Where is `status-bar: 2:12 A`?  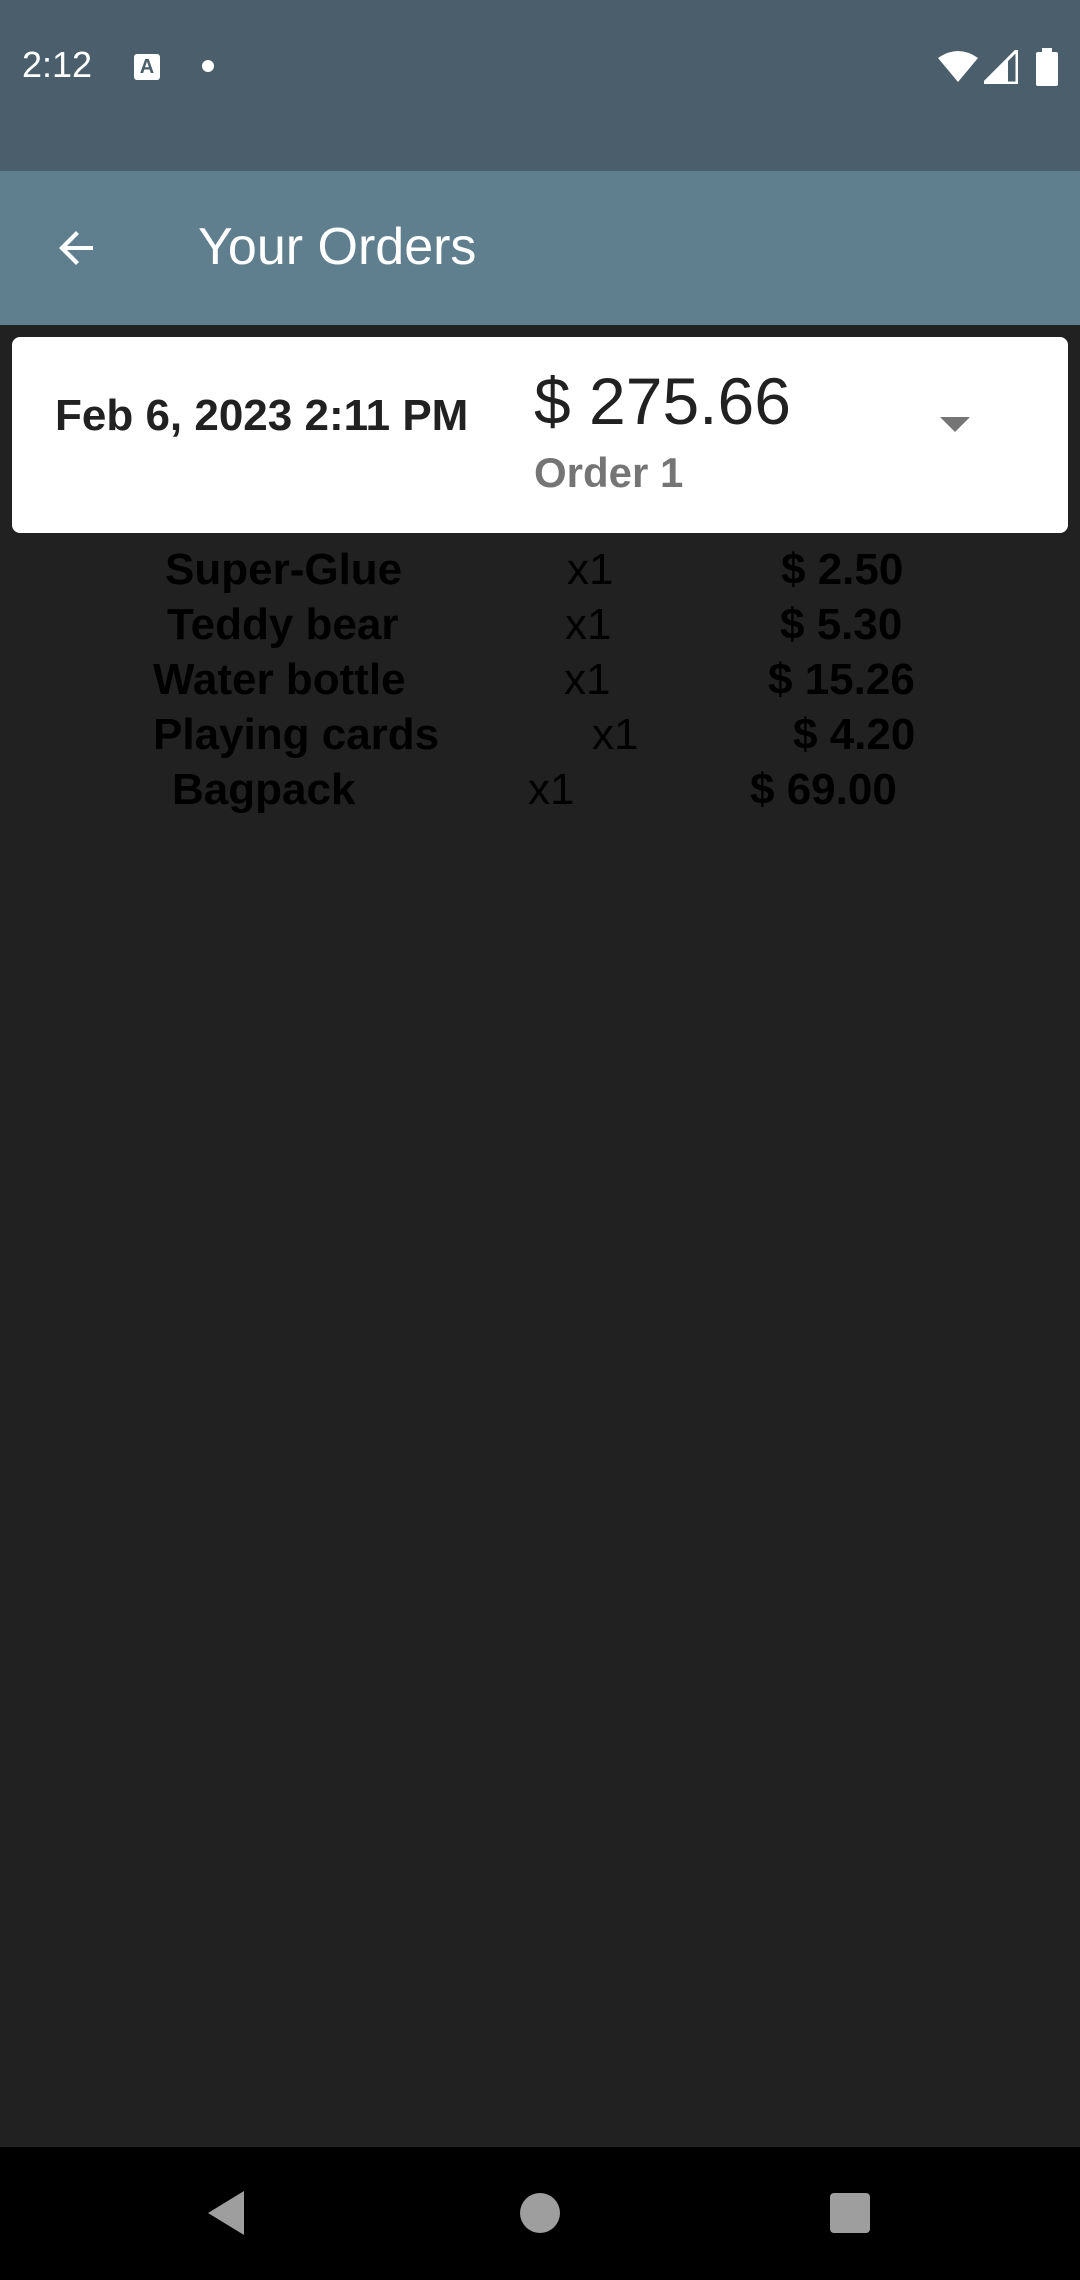
status-bar: 2:12 A is located at coordinates (540, 85).